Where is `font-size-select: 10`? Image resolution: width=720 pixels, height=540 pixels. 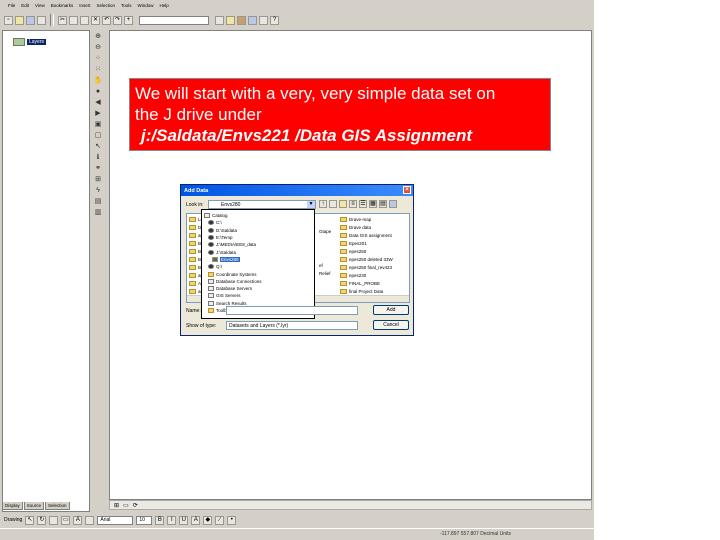 font-size-select: 10 is located at coordinates (144, 520).